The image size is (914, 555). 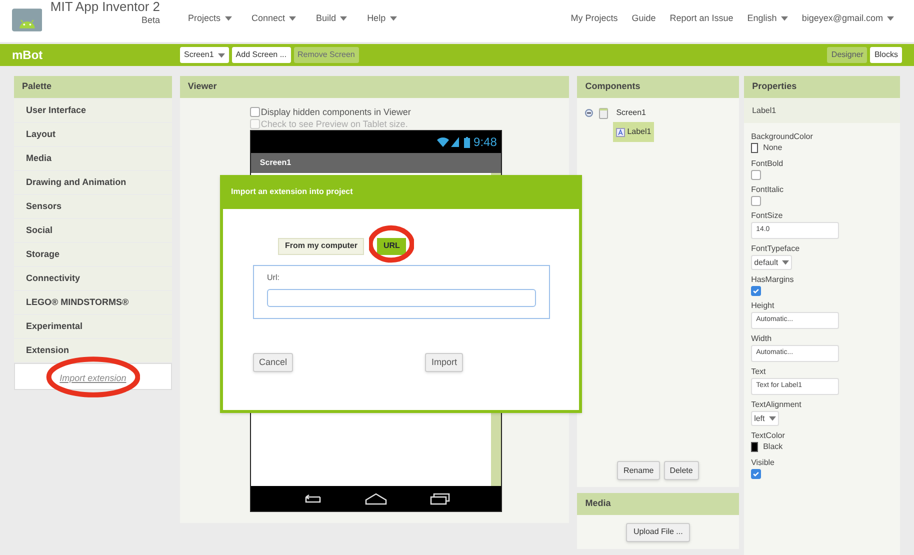 What do you see at coordinates (440, 498) in the screenshot?
I see `recent-apps-icon` at bounding box center [440, 498].